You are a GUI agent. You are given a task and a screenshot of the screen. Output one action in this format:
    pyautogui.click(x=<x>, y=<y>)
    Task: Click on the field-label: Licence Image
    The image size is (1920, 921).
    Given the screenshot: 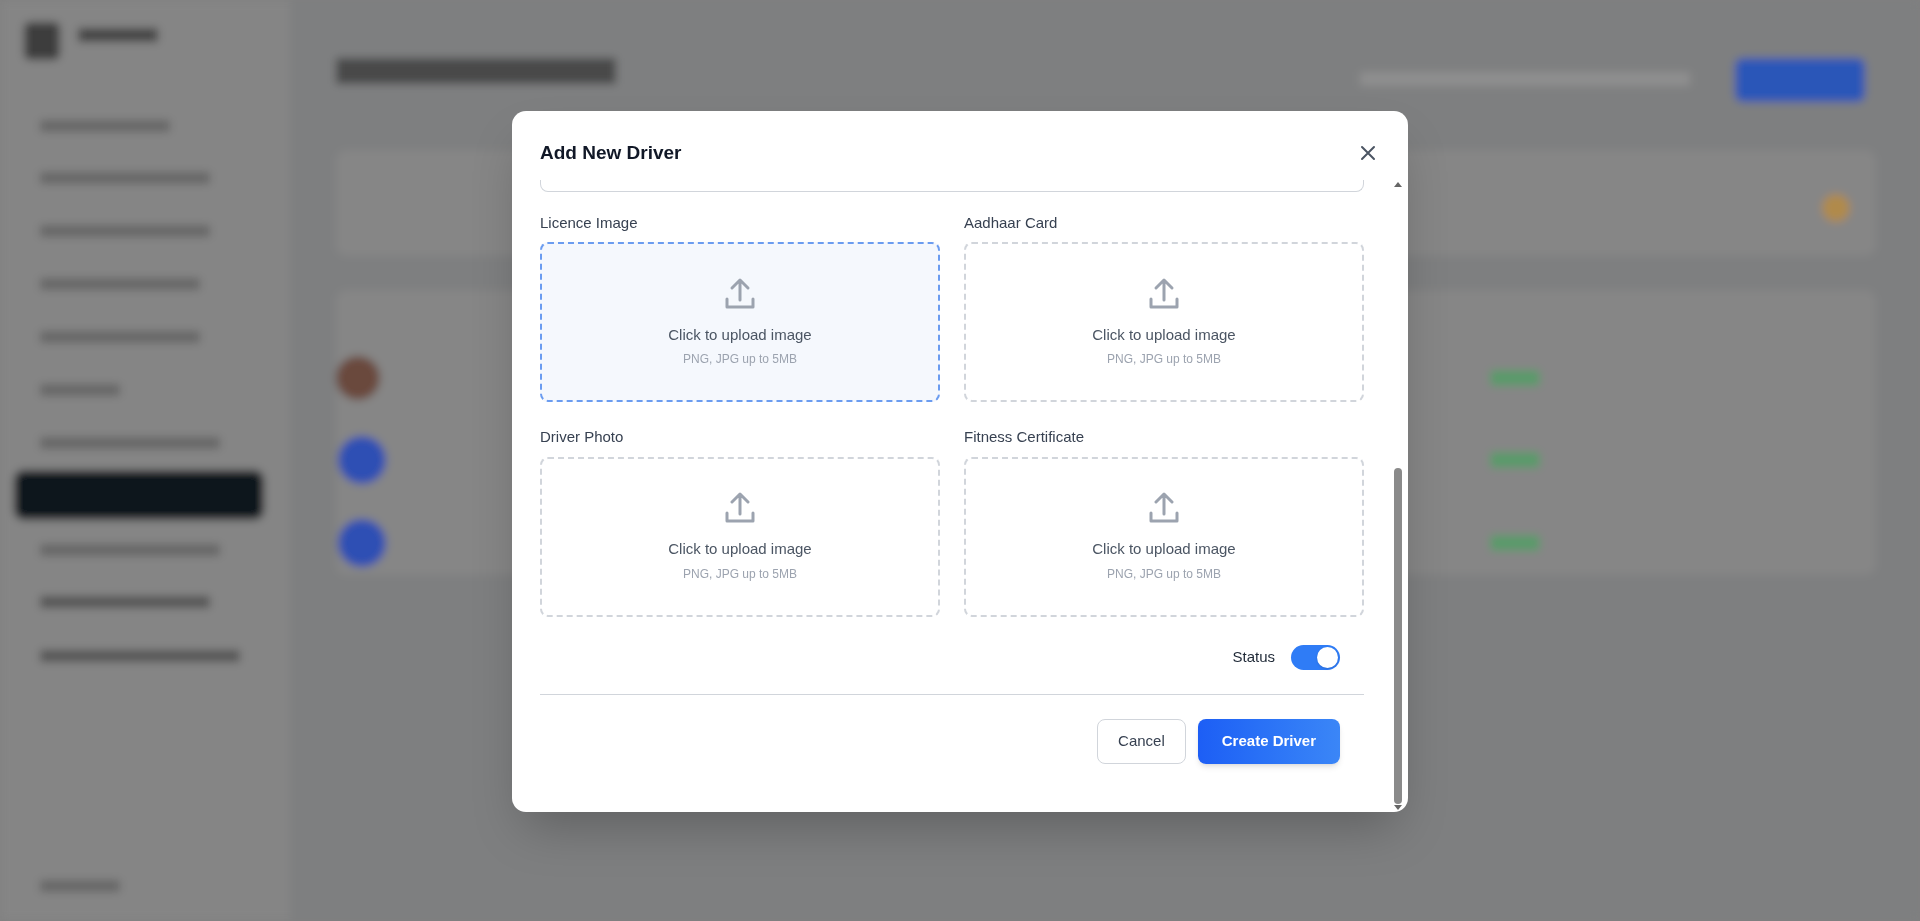 What is the action you would take?
    pyautogui.click(x=589, y=222)
    